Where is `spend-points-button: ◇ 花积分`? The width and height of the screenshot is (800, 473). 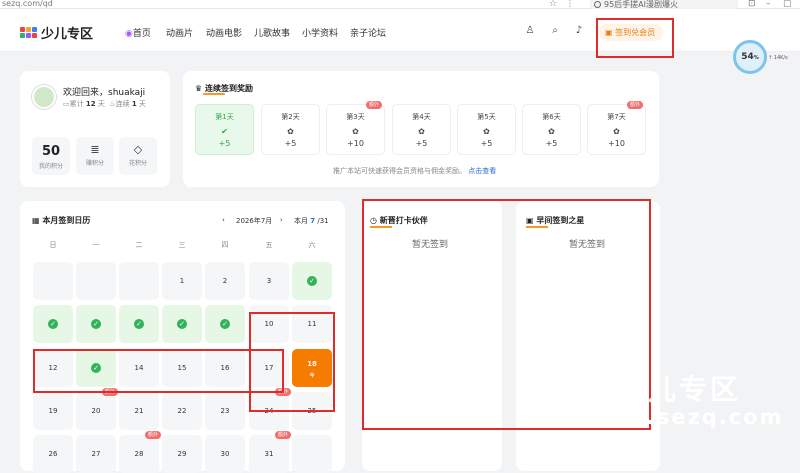 spend-points-button: ◇ 花积分 is located at coordinates (138, 156).